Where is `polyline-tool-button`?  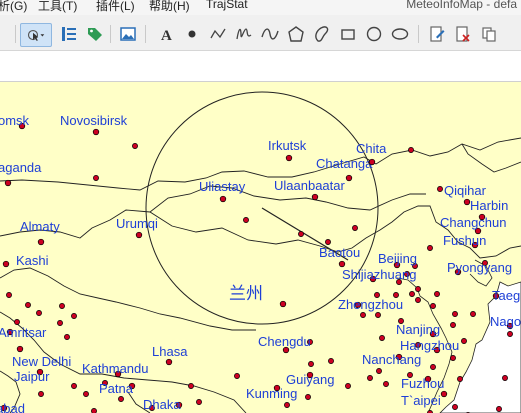 polyline-tool-button is located at coordinates (218, 34).